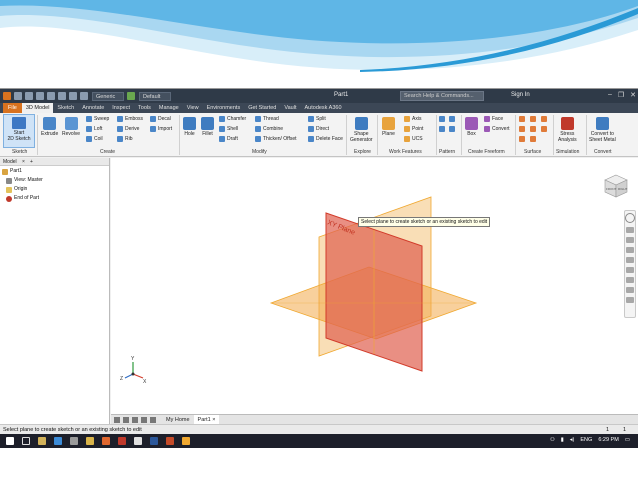  Describe the element at coordinates (534, 139) in the screenshot. I see `repair-button` at that location.